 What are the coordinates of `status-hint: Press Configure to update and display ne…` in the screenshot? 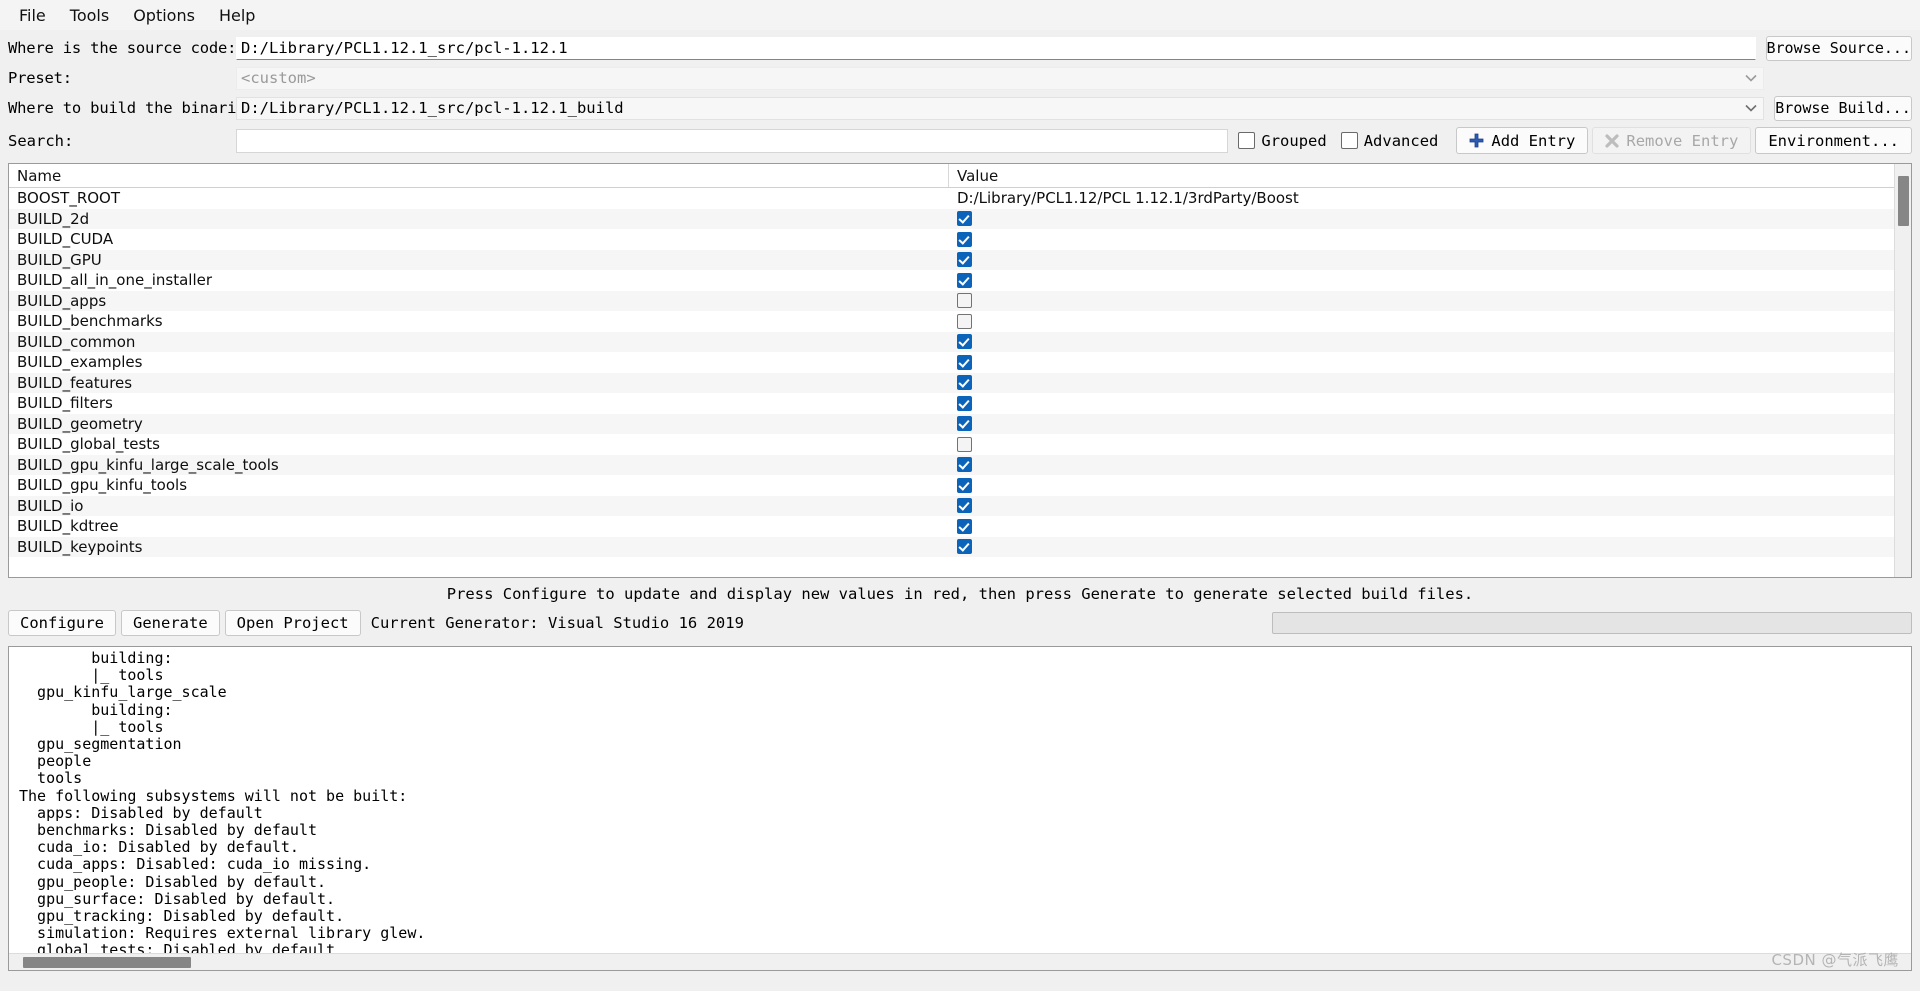 It's located at (960, 594).